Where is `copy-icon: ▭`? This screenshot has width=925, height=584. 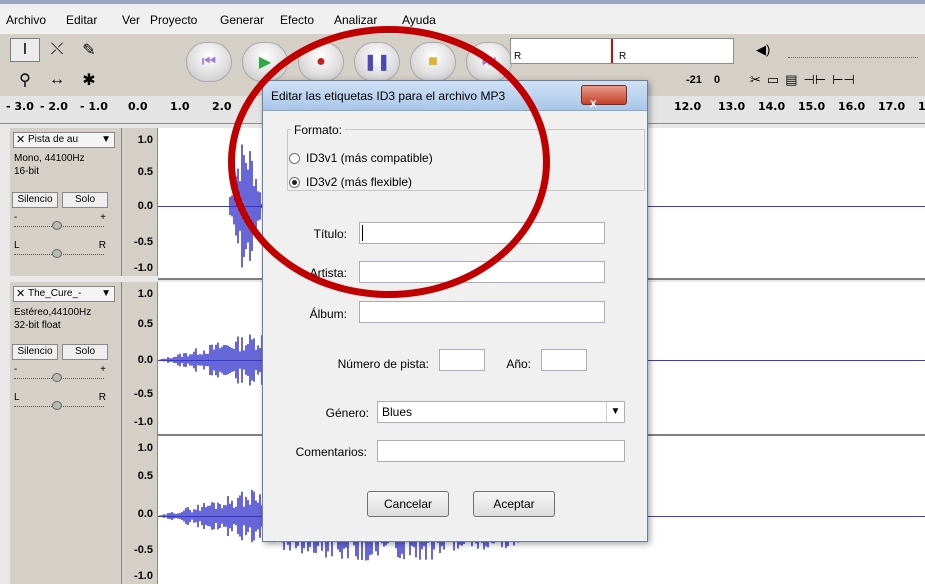 copy-icon: ▭ is located at coordinates (773, 80).